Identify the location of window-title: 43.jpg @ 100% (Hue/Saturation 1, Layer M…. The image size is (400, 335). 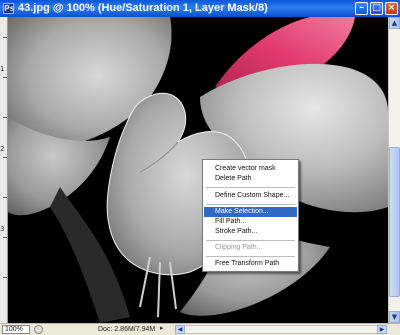
(143, 8).